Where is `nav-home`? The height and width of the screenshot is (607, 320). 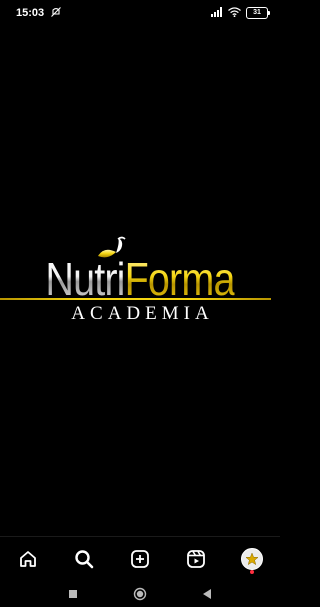 nav-home is located at coordinates (28, 559).